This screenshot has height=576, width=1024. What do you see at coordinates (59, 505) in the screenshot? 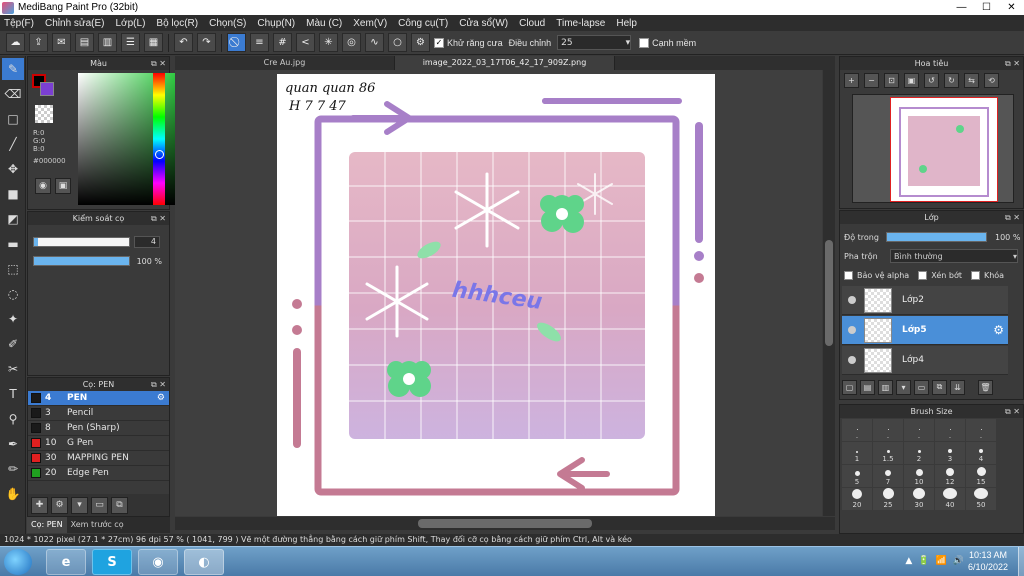
I see `brush-settings-icon: ⚙` at bounding box center [59, 505].